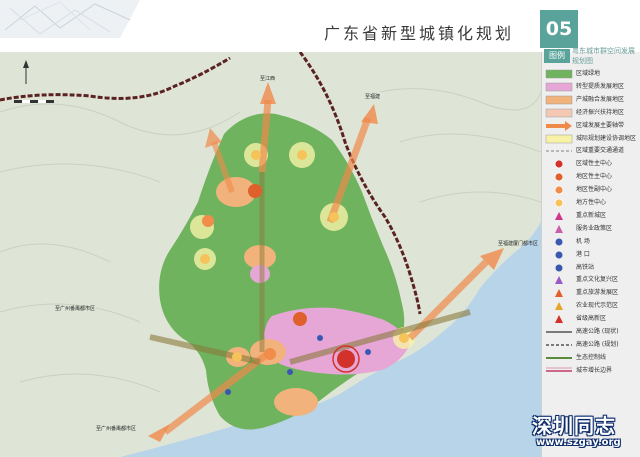 Image resolution: width=640 pixels, height=457 pixels. I want to click on legend-item: 城际规划建设协调地区, so click(592, 139).